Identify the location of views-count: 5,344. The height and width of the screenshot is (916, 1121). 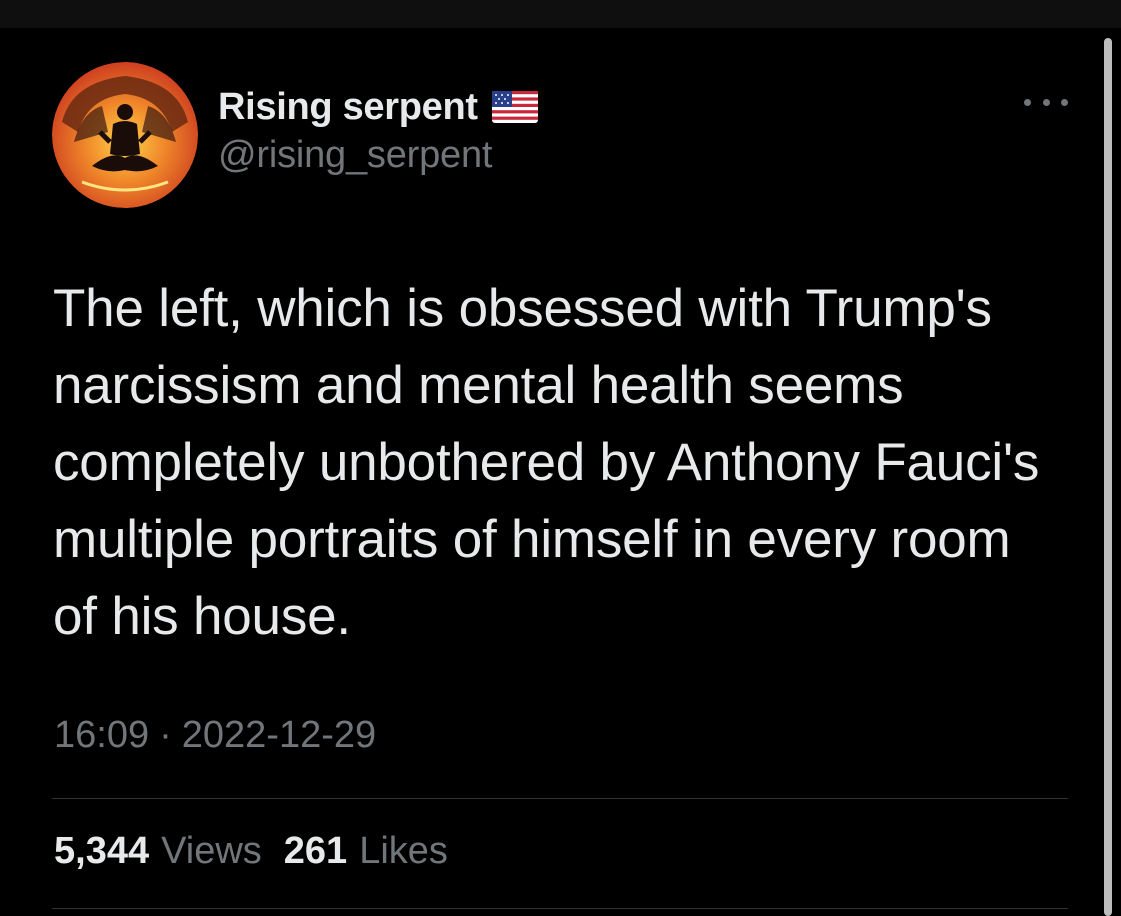
(102, 851).